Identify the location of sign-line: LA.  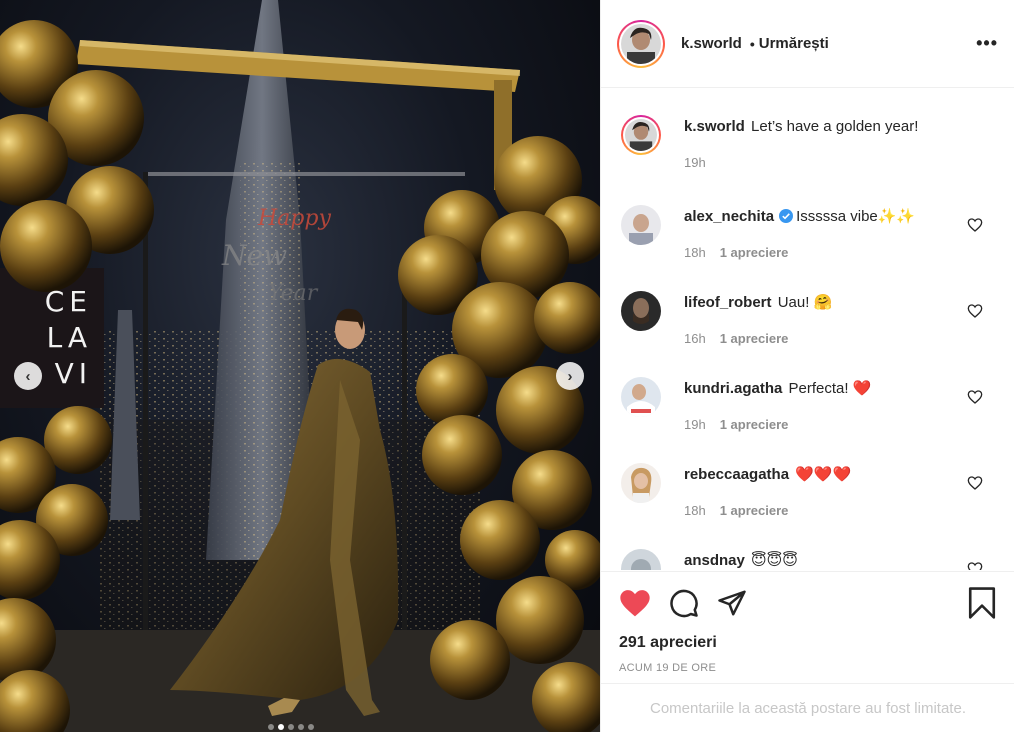
(69, 337).